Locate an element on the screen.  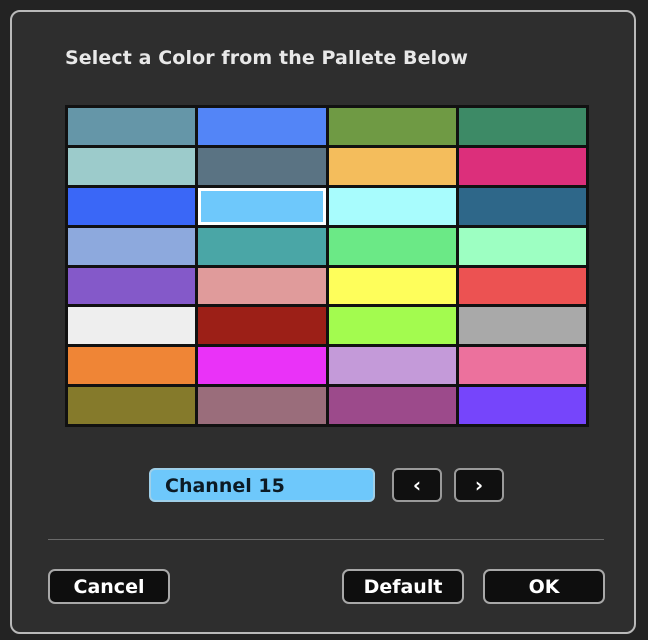
channel-name-field: Channel 15 is located at coordinates (262, 485).